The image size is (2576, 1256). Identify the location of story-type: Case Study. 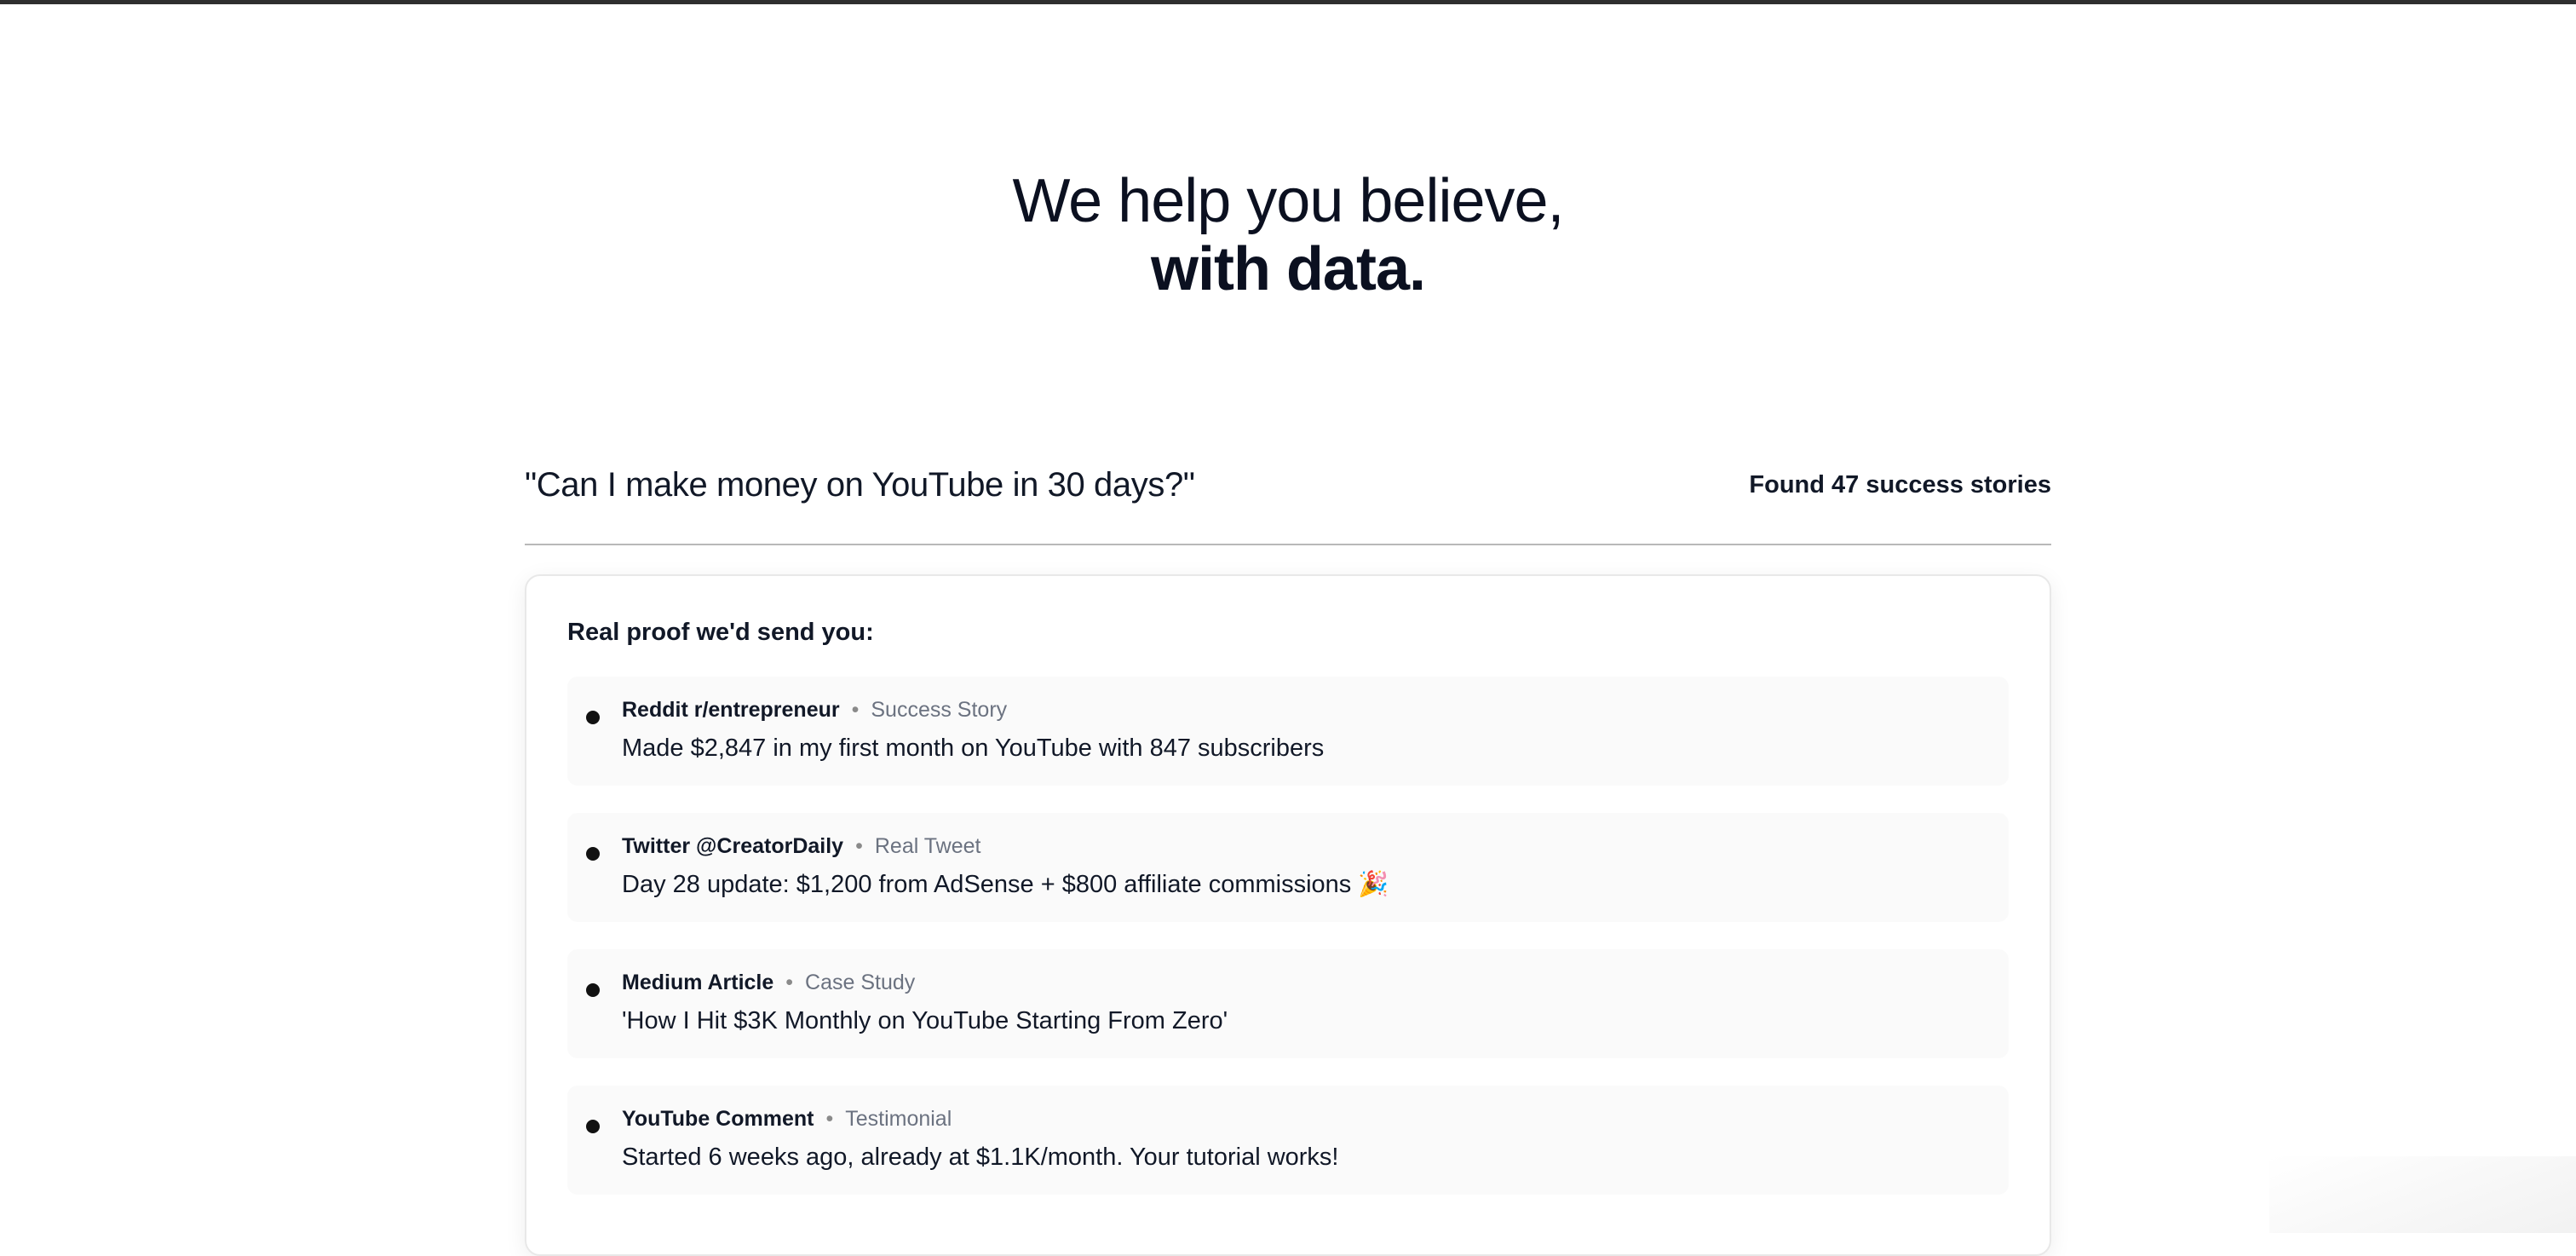
(861, 982).